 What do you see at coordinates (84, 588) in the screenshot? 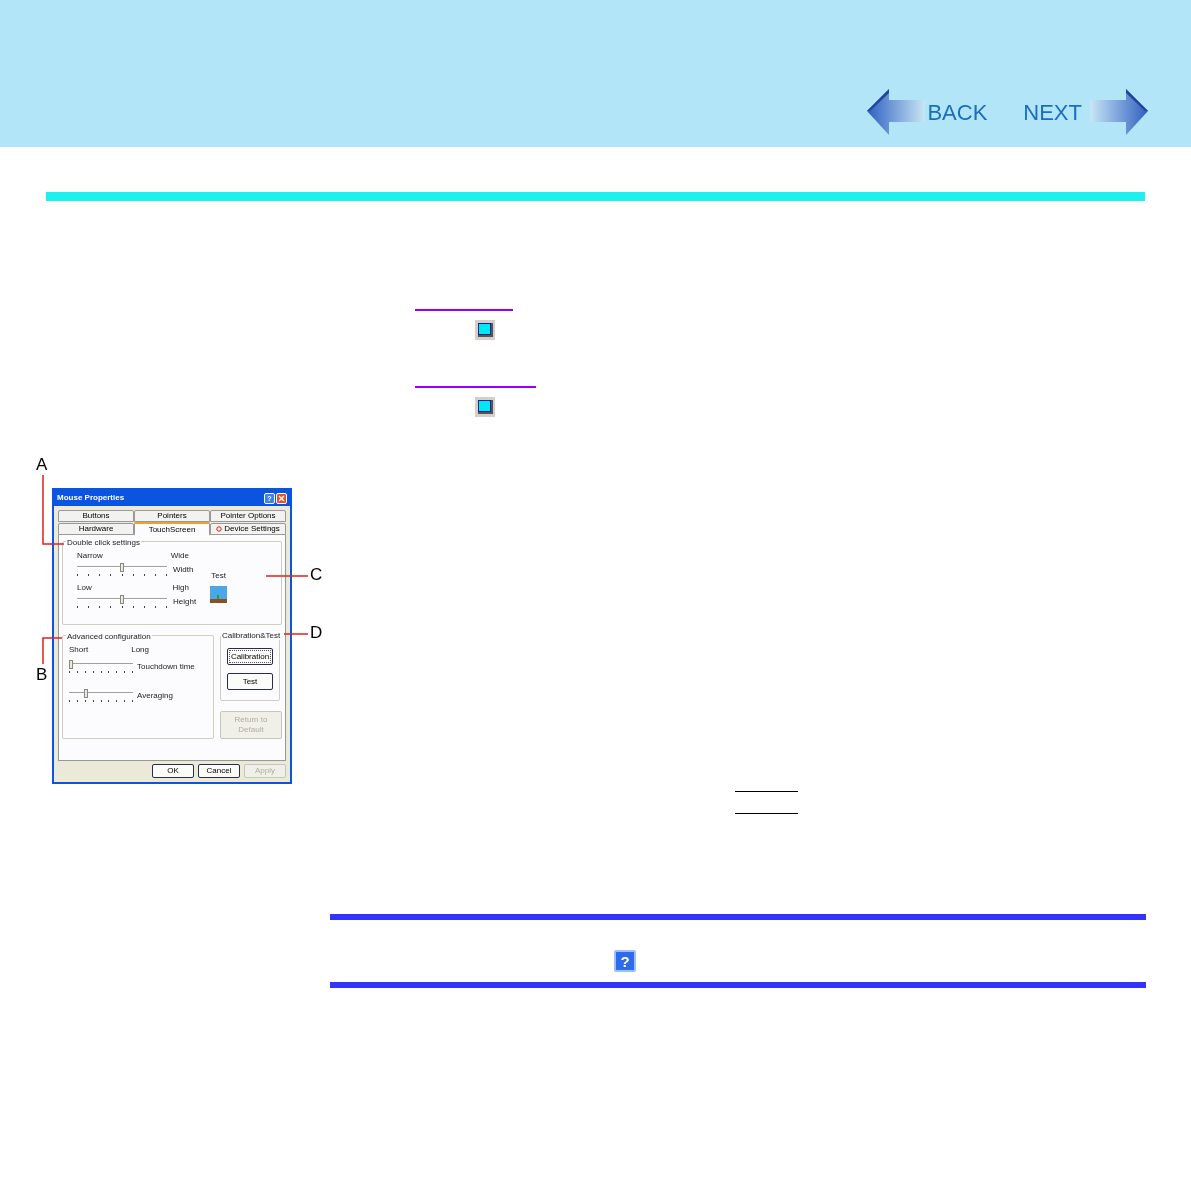
I see `slider-label: Low` at bounding box center [84, 588].